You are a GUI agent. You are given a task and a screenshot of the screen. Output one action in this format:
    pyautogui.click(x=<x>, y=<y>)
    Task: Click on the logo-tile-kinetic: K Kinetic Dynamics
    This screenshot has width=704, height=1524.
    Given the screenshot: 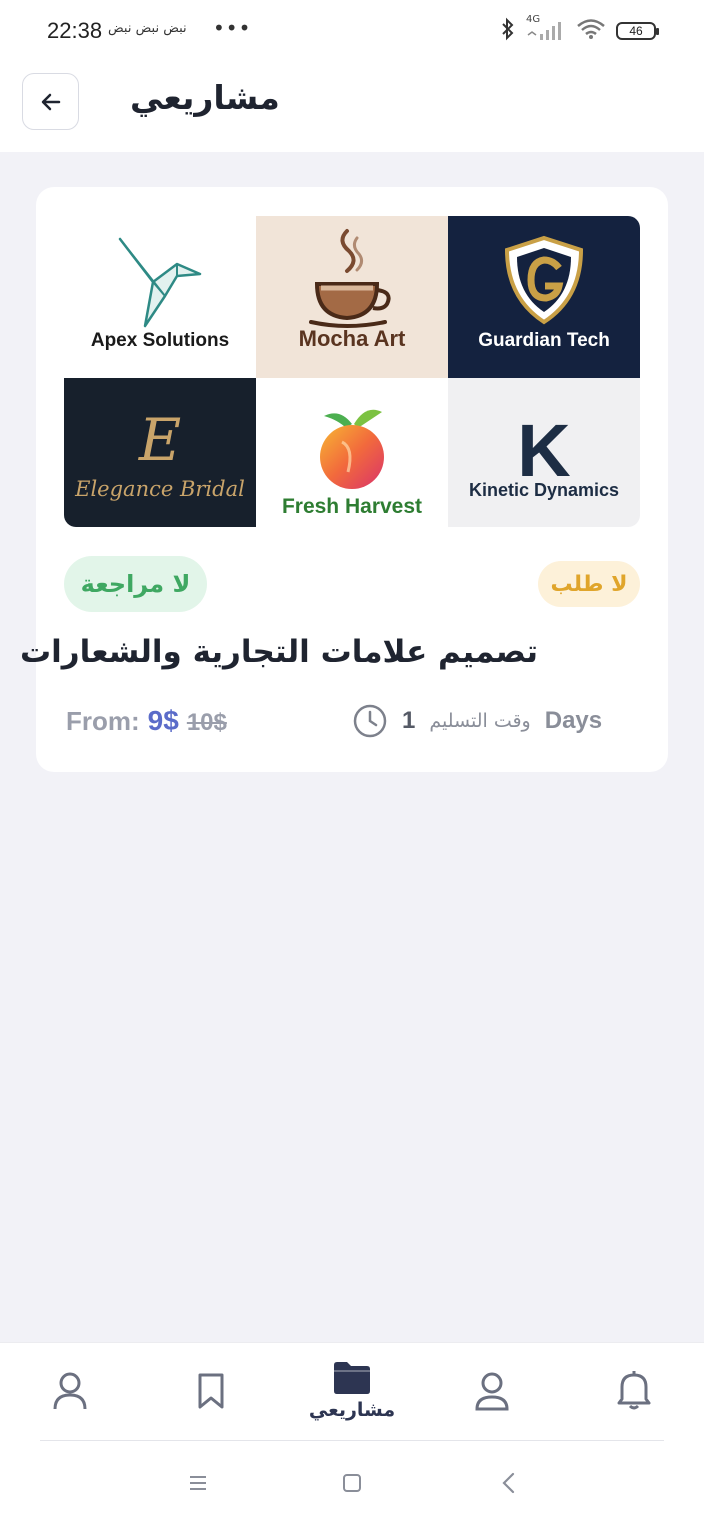 What is the action you would take?
    pyautogui.click(x=544, y=452)
    